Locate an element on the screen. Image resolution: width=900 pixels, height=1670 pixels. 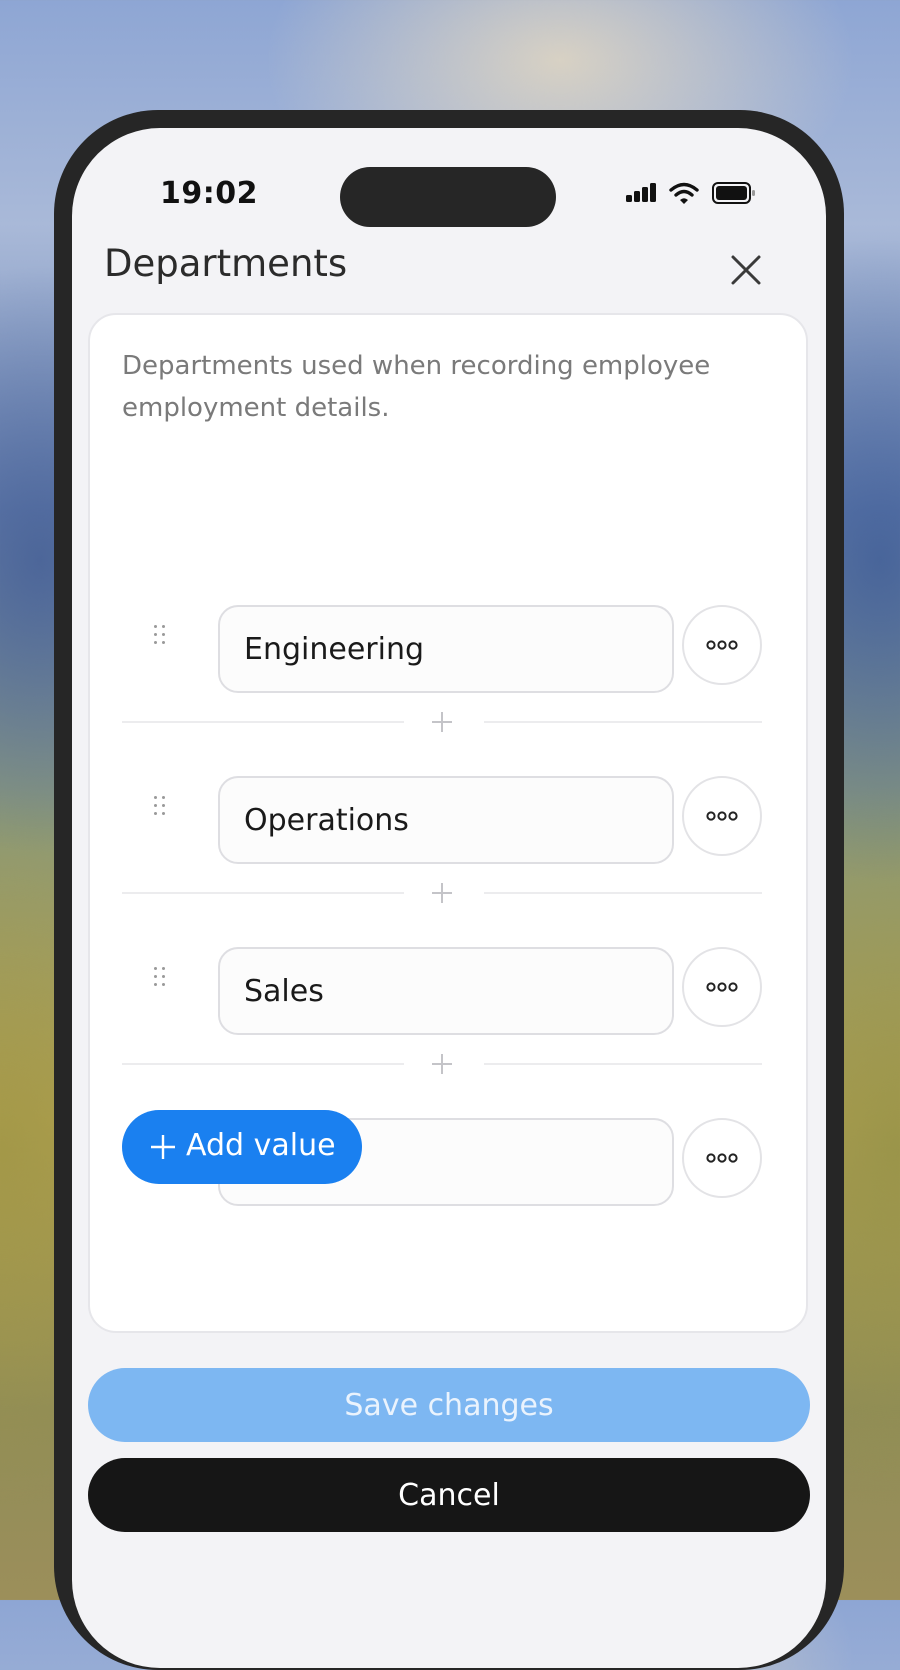
cancel-label: Cancel is located at coordinates (449, 1495).